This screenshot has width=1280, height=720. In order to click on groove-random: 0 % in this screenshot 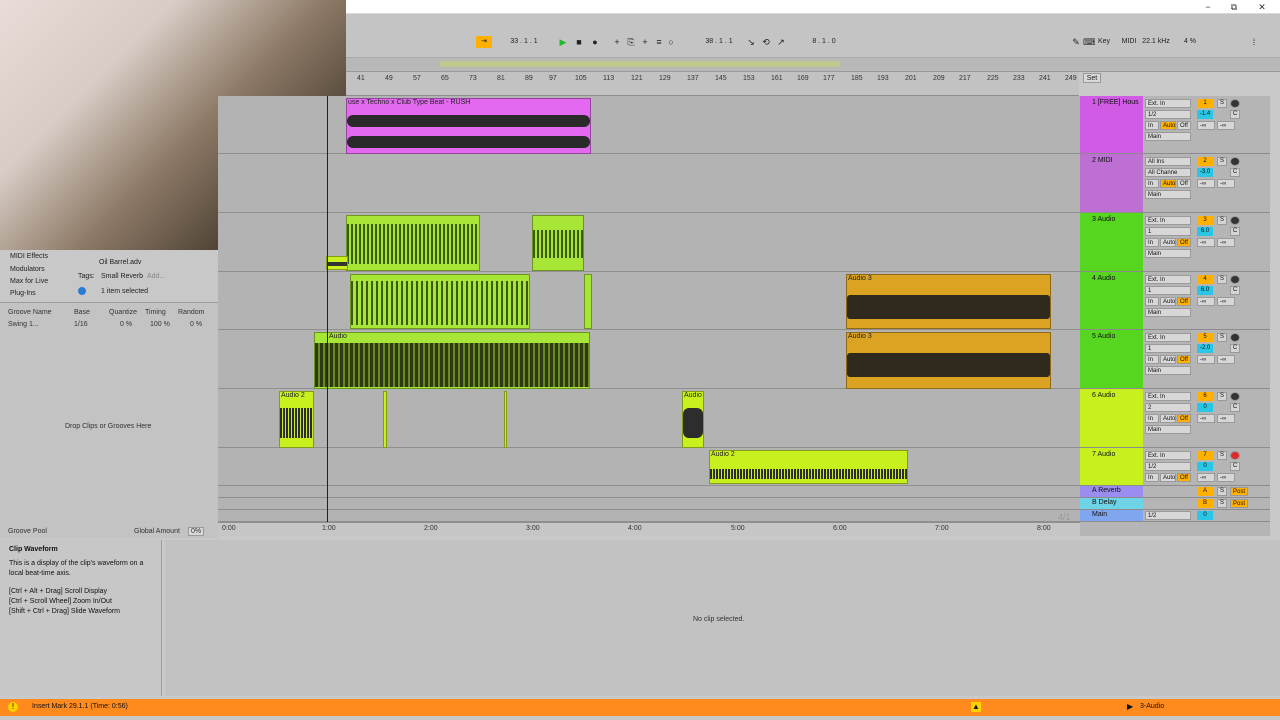, I will do `click(196, 324)`.